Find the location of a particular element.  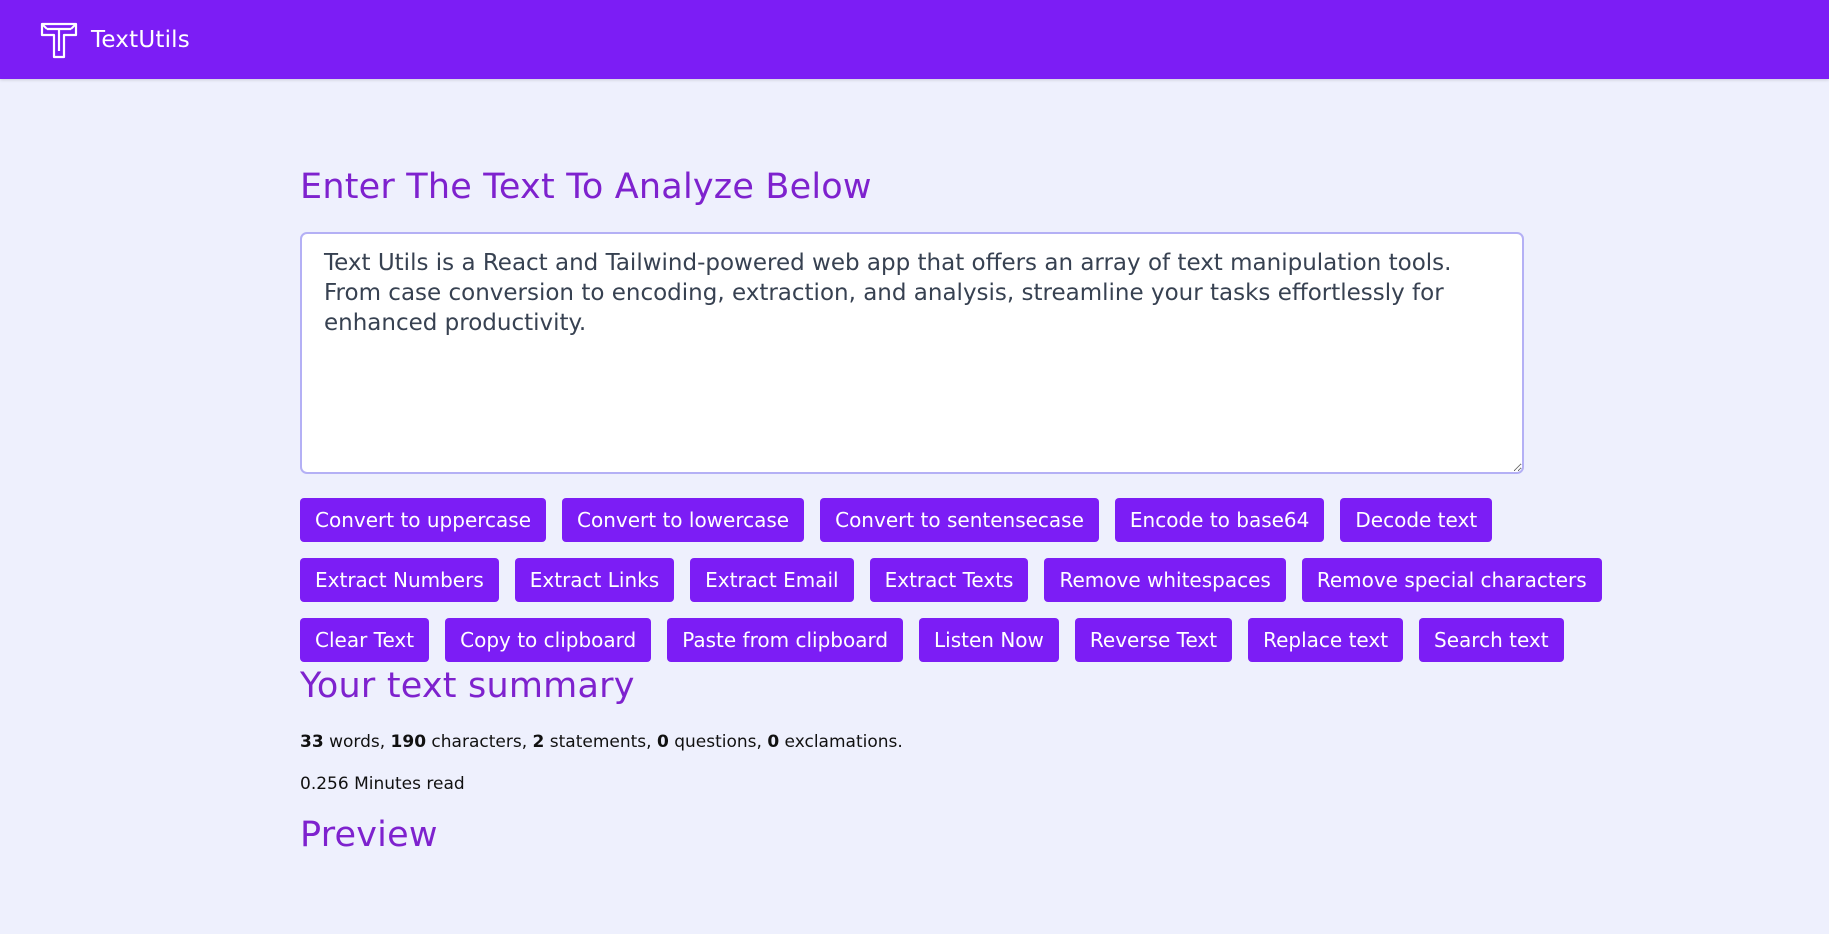

question-label: questions, is located at coordinates (718, 742).